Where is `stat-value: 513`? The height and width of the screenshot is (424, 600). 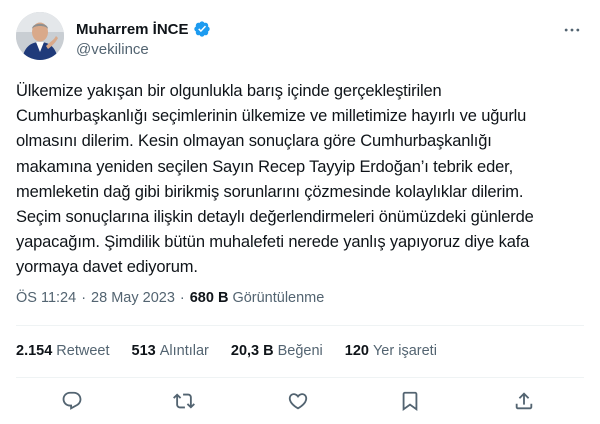 stat-value: 513 is located at coordinates (143, 351).